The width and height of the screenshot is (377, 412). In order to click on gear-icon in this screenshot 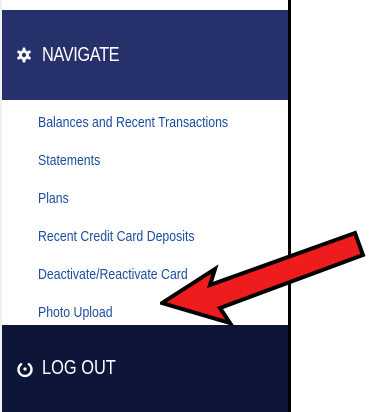, I will do `click(24, 55)`.